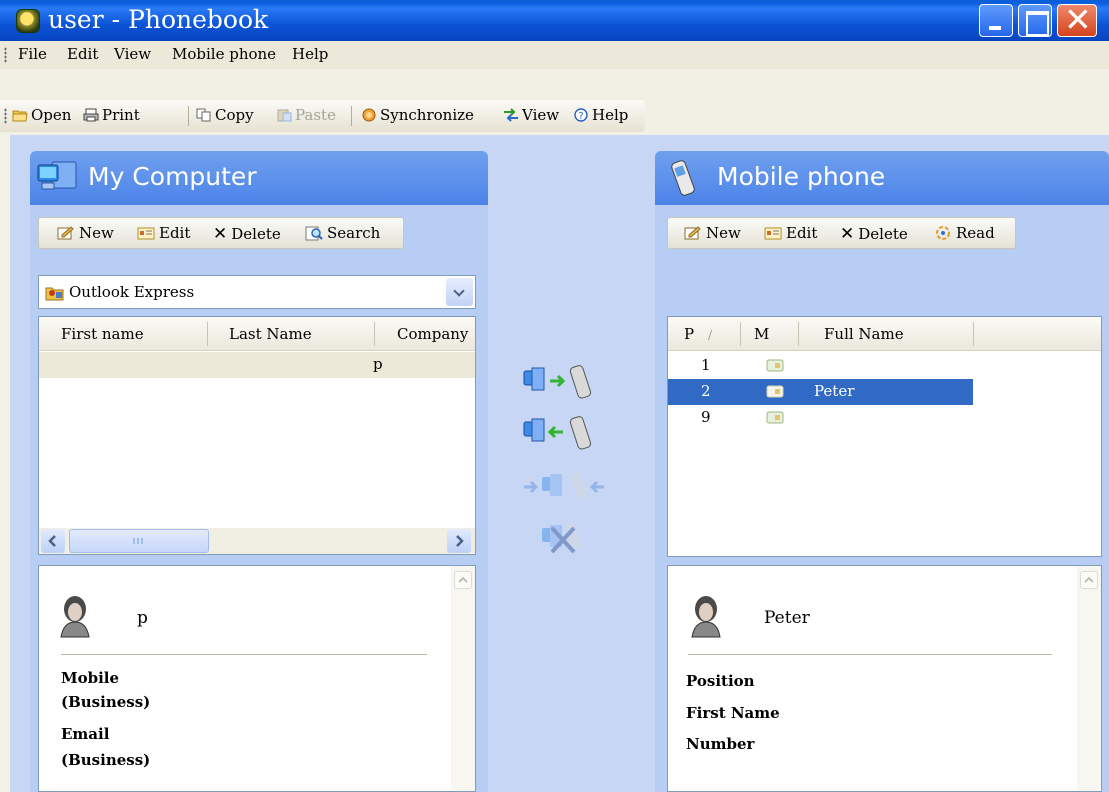  Describe the element at coordinates (565, 541) in the screenshot. I see `disconnect-button` at that location.